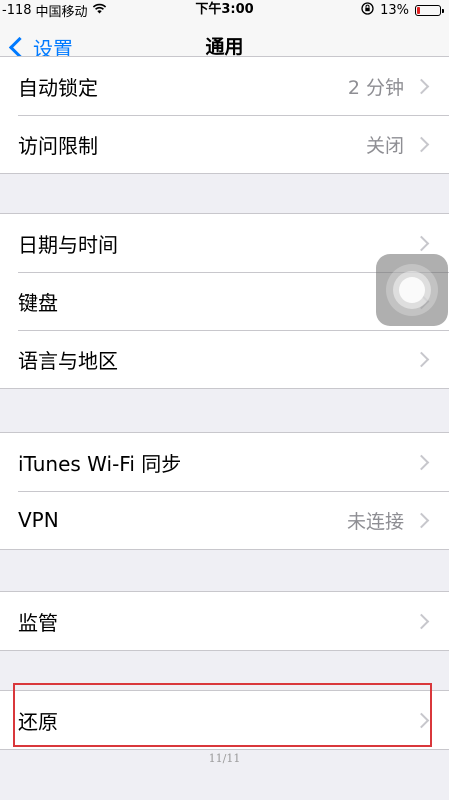 This screenshot has width=449, height=800. I want to click on row-label: 访问限制, so click(58, 145).